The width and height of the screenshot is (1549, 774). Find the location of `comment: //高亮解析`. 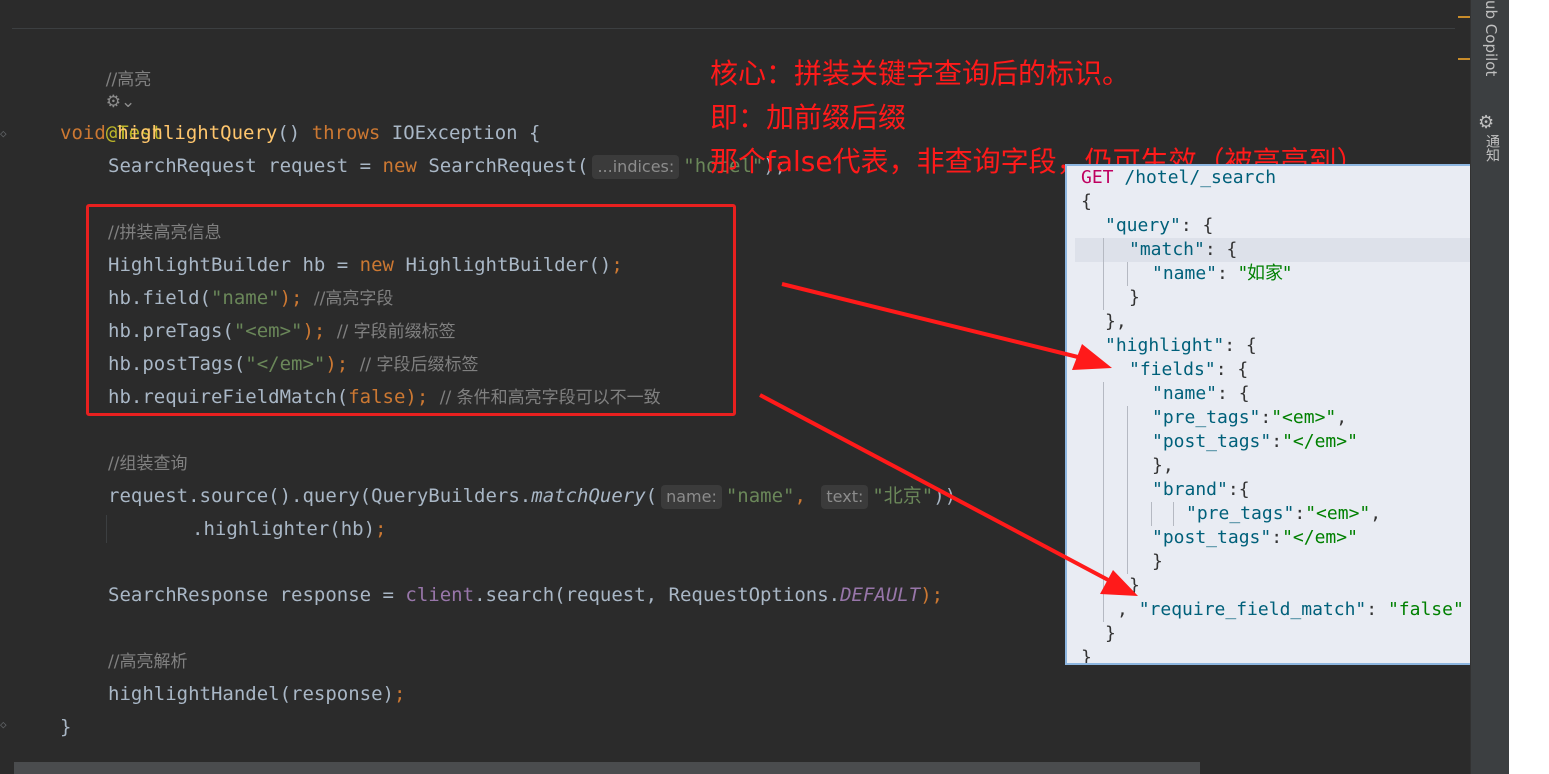

comment: //高亮解析 is located at coordinates (148, 662).